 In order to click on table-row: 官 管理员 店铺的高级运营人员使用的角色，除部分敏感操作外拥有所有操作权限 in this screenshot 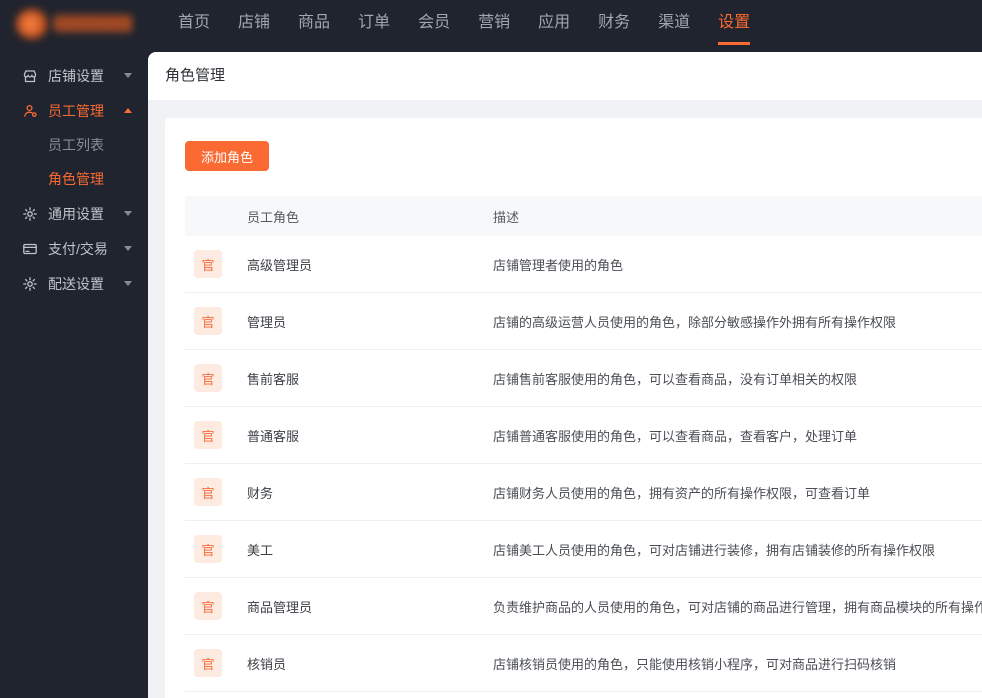, I will do `click(583, 321)`.